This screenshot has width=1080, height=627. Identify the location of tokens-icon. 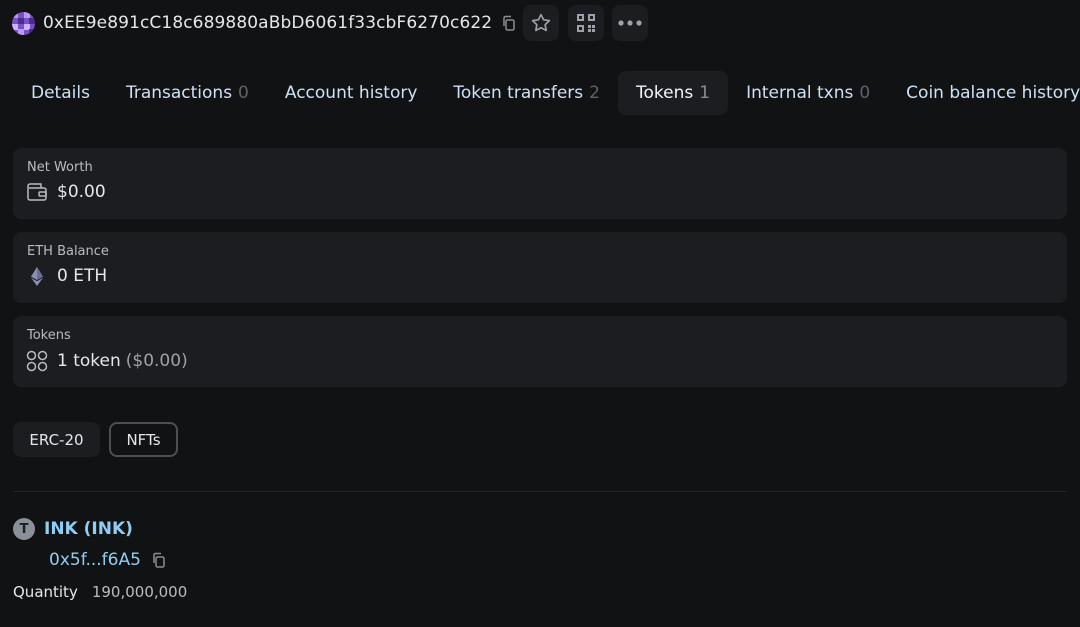
(37, 361).